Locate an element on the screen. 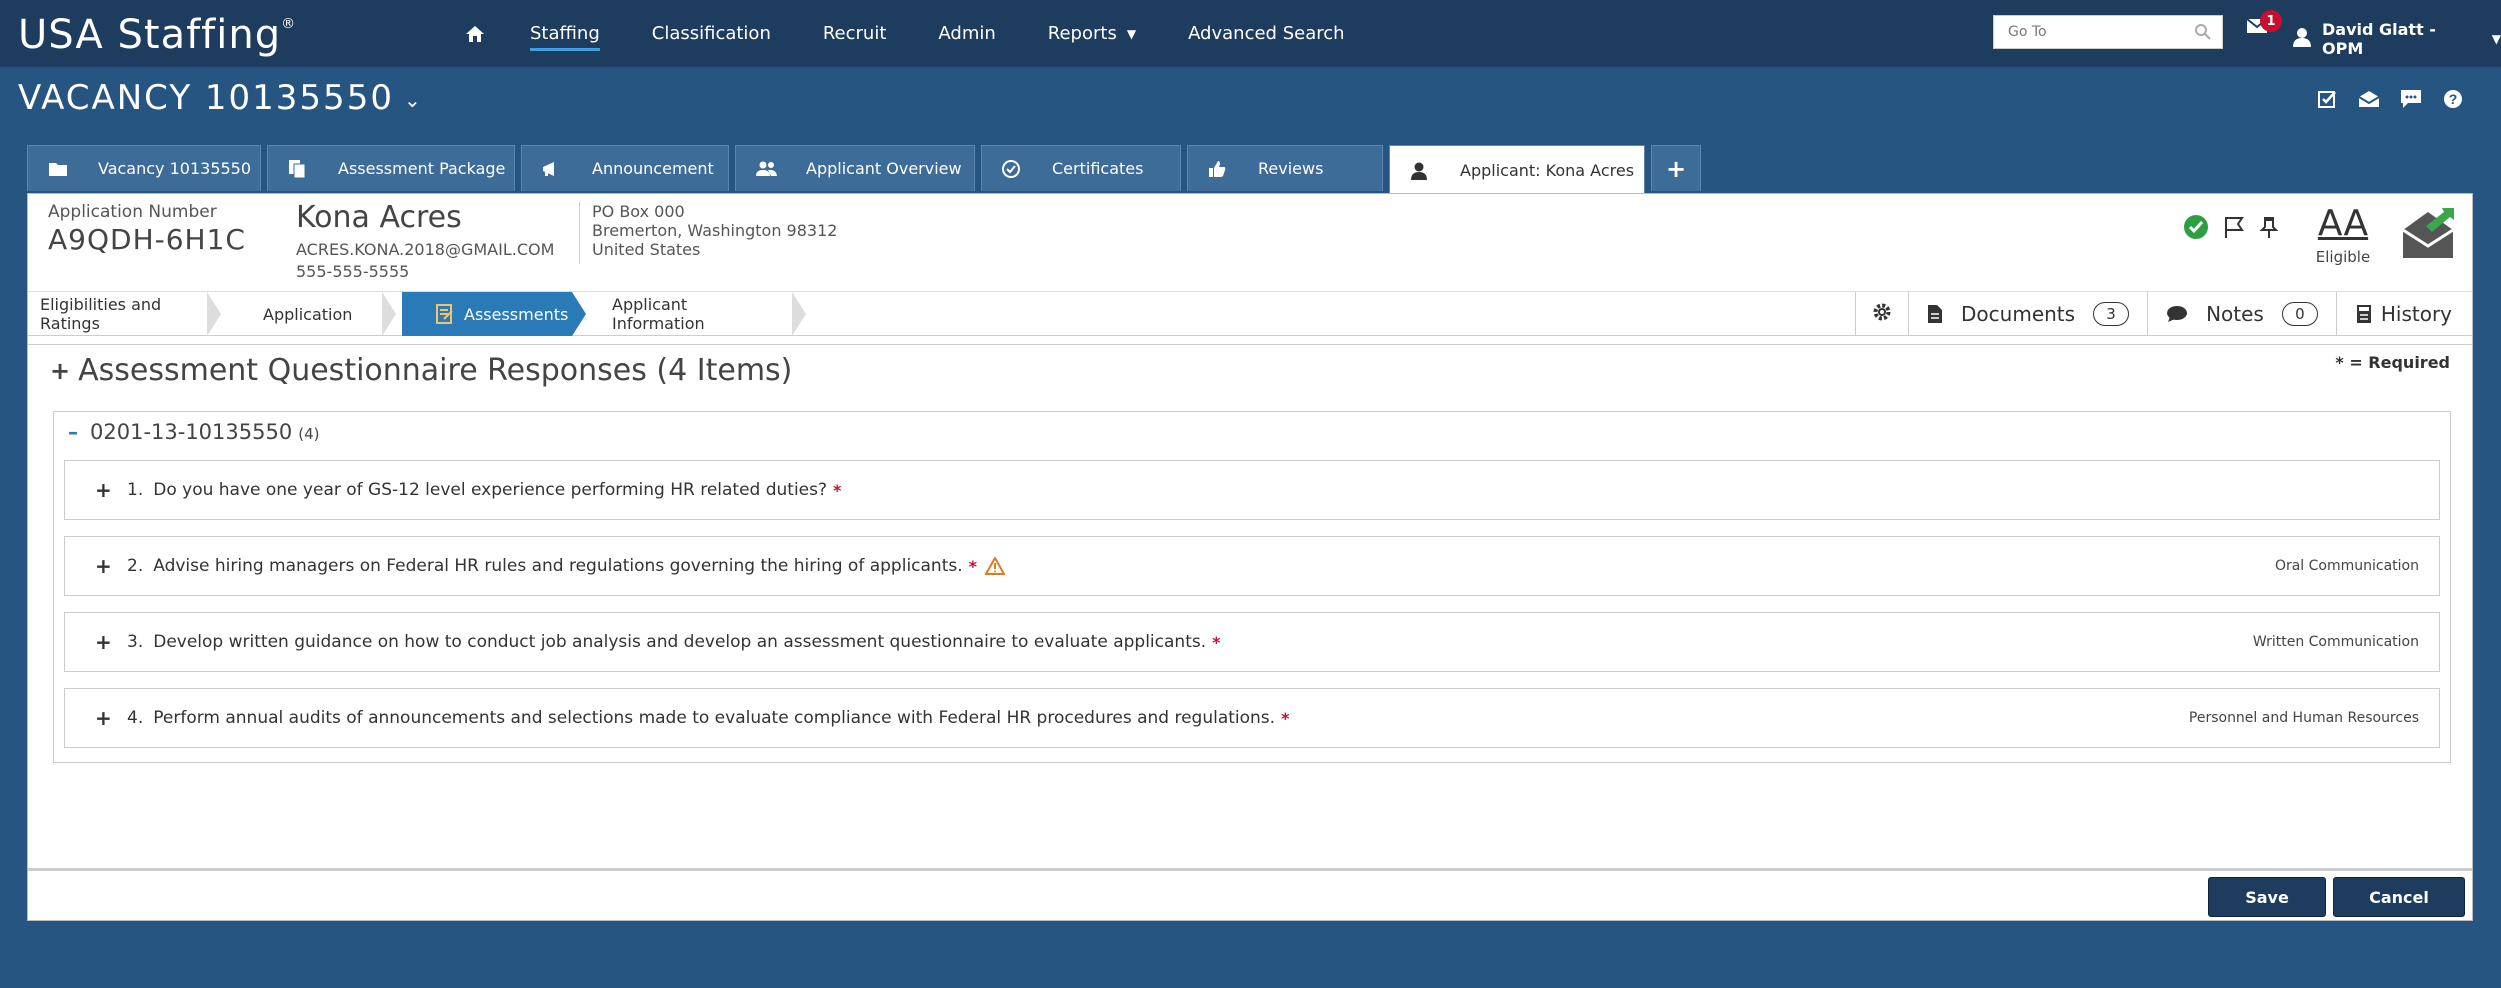 The image size is (2501, 988). save-button: Save is located at coordinates (2267, 897).